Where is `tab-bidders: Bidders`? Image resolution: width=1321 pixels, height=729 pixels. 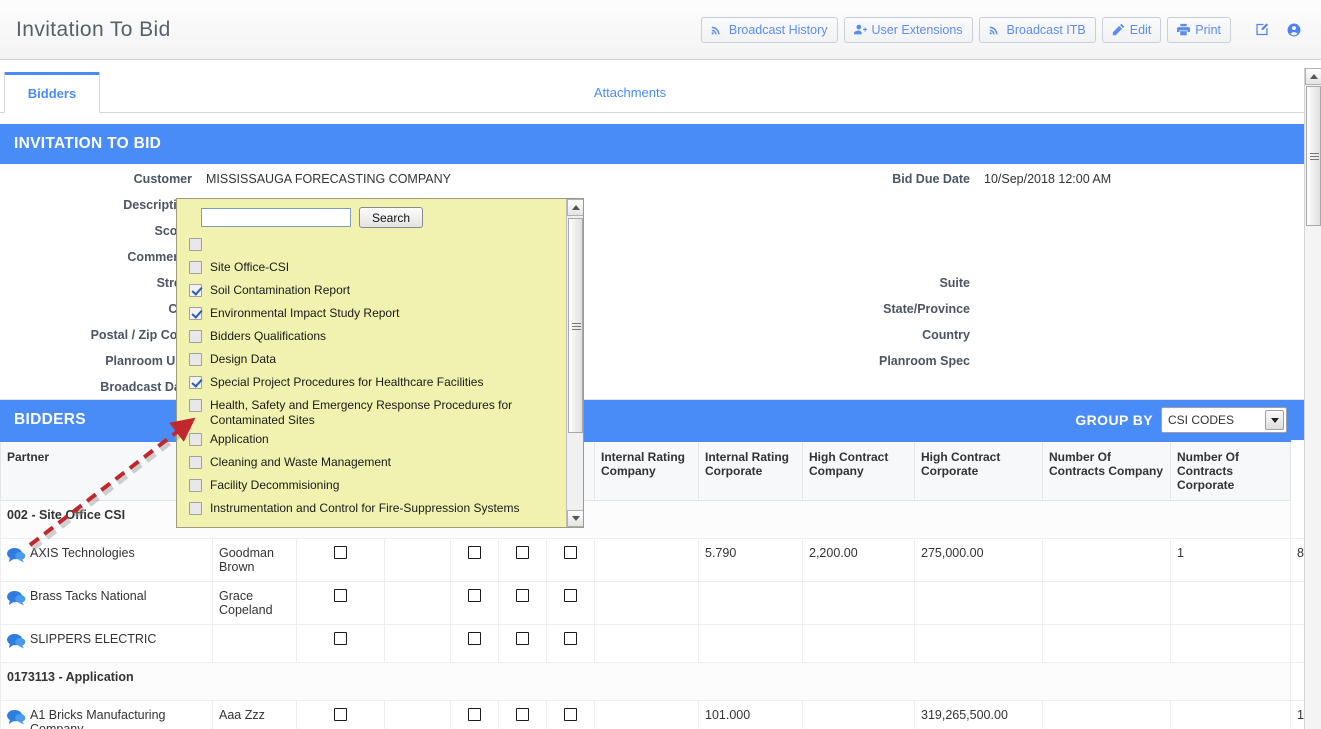
tab-bidders: Bidders is located at coordinates (52, 92).